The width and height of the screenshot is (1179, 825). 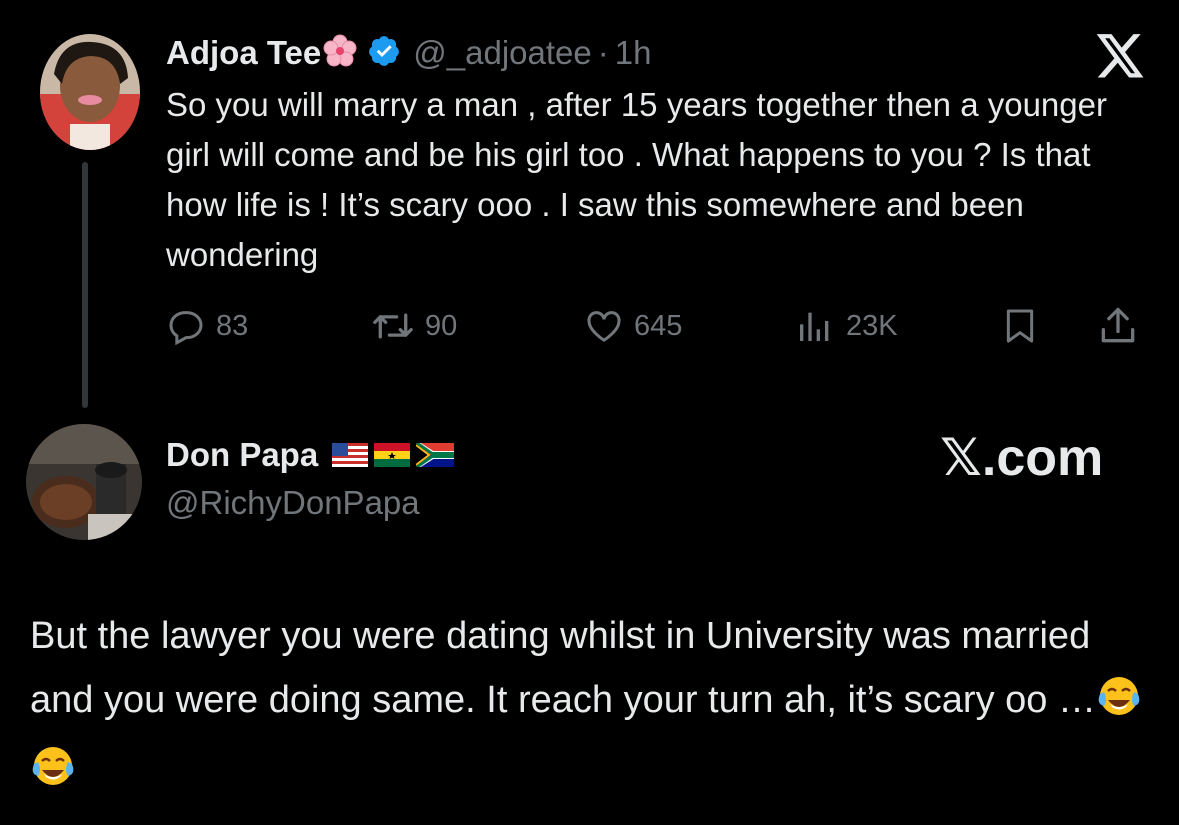 What do you see at coordinates (872, 325) in the screenshot?
I see `views-count: 23K` at bounding box center [872, 325].